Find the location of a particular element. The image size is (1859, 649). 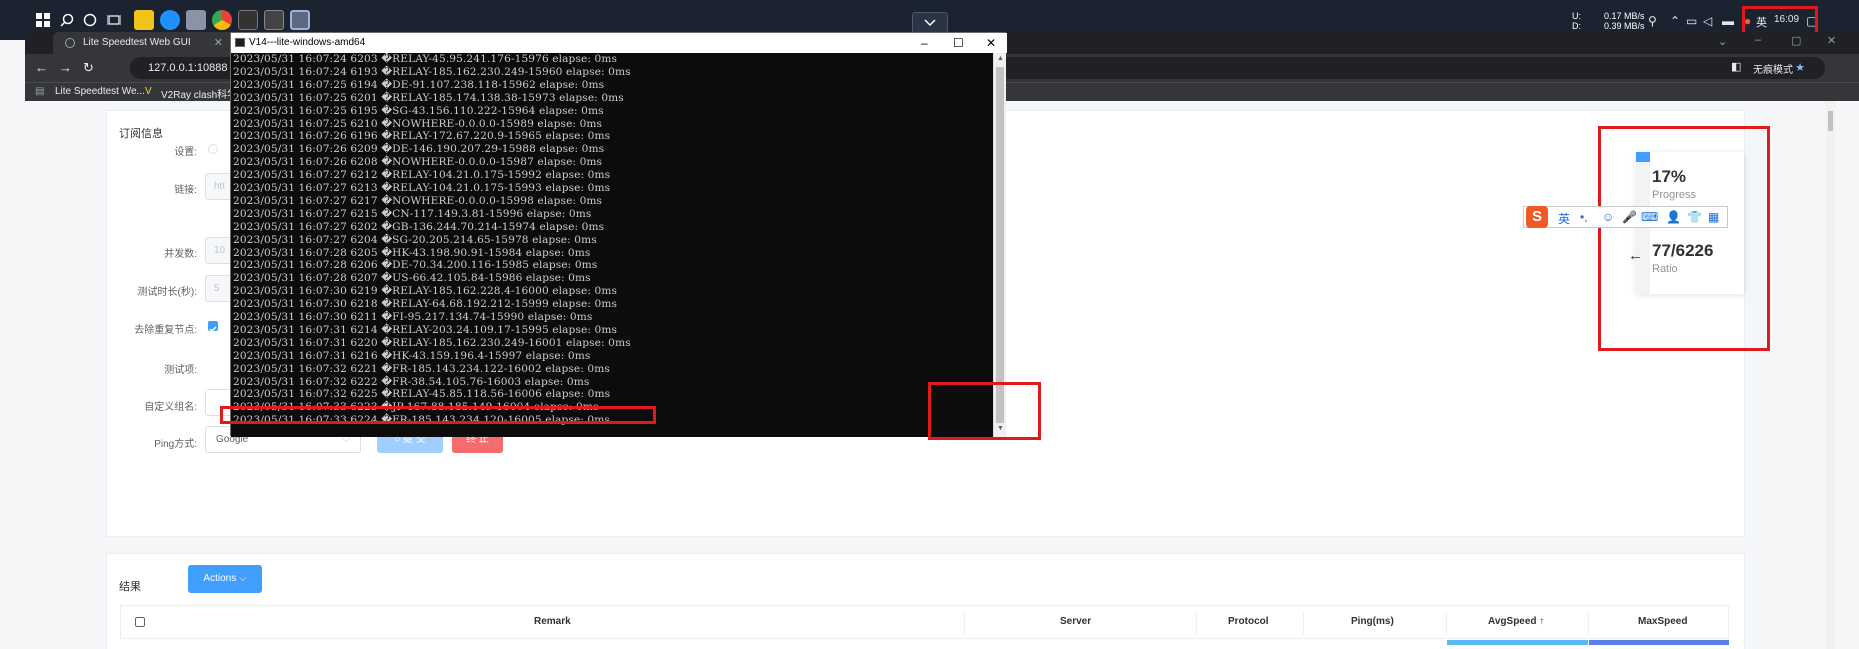

notepad-icon is located at coordinates (196, 20).